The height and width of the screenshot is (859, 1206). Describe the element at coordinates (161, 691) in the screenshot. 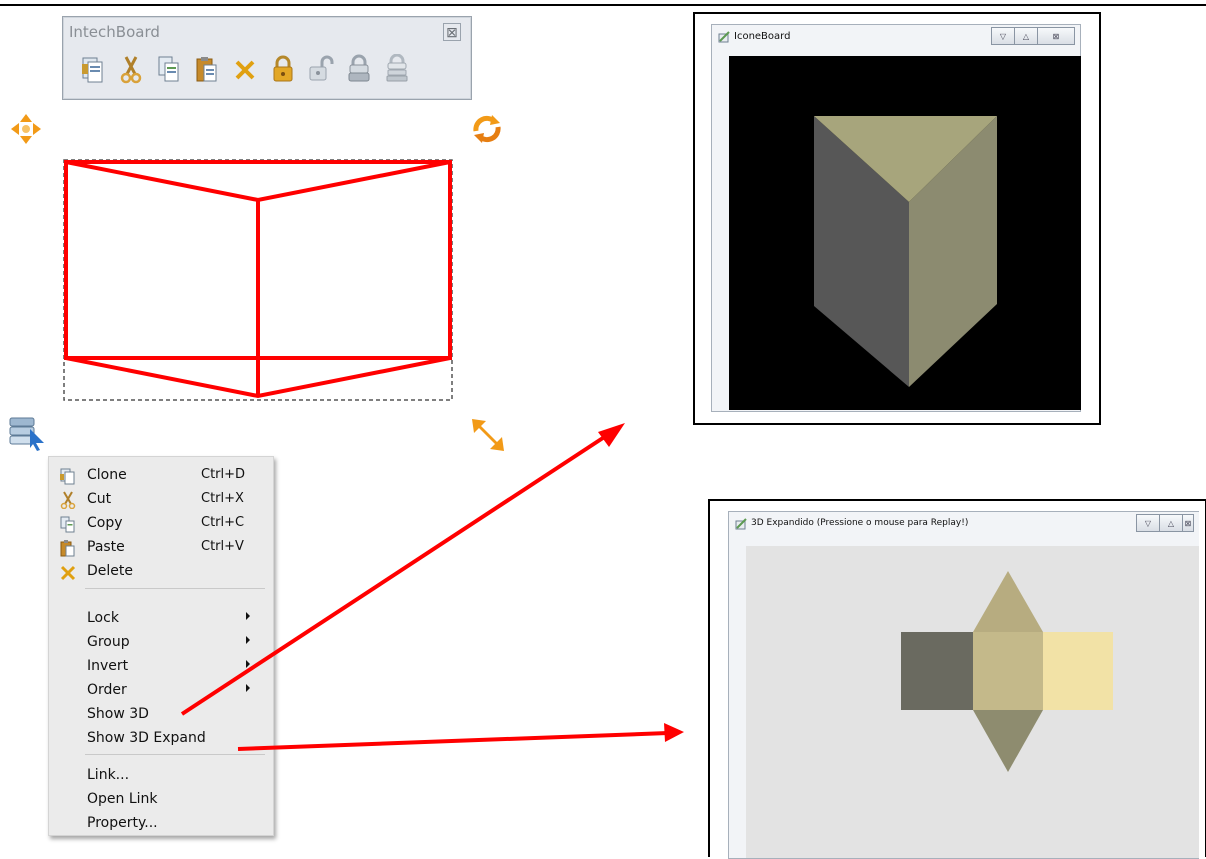

I see `menu-item-order: Order` at that location.